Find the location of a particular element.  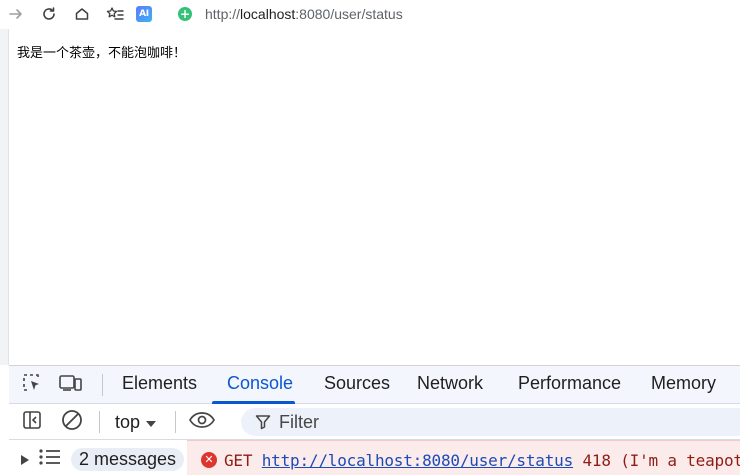

expand-arrow-icon is located at coordinates (25, 459).